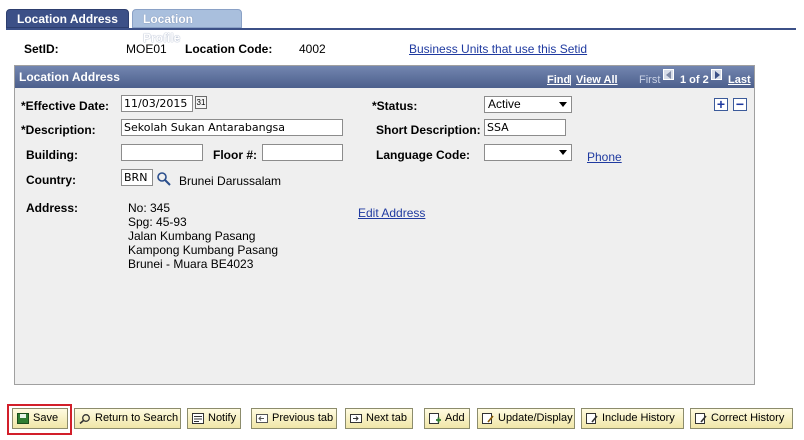 This screenshot has height=440, width=804. What do you see at coordinates (528, 104) in the screenshot?
I see `status-select: Active` at bounding box center [528, 104].